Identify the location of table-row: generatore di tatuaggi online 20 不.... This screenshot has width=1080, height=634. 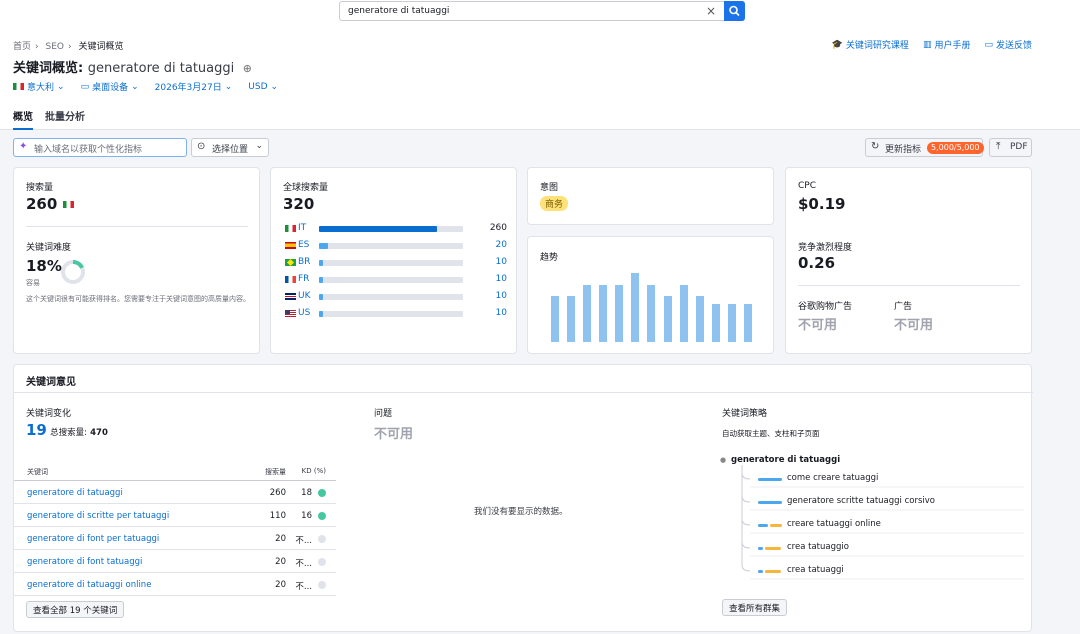
(175, 584).